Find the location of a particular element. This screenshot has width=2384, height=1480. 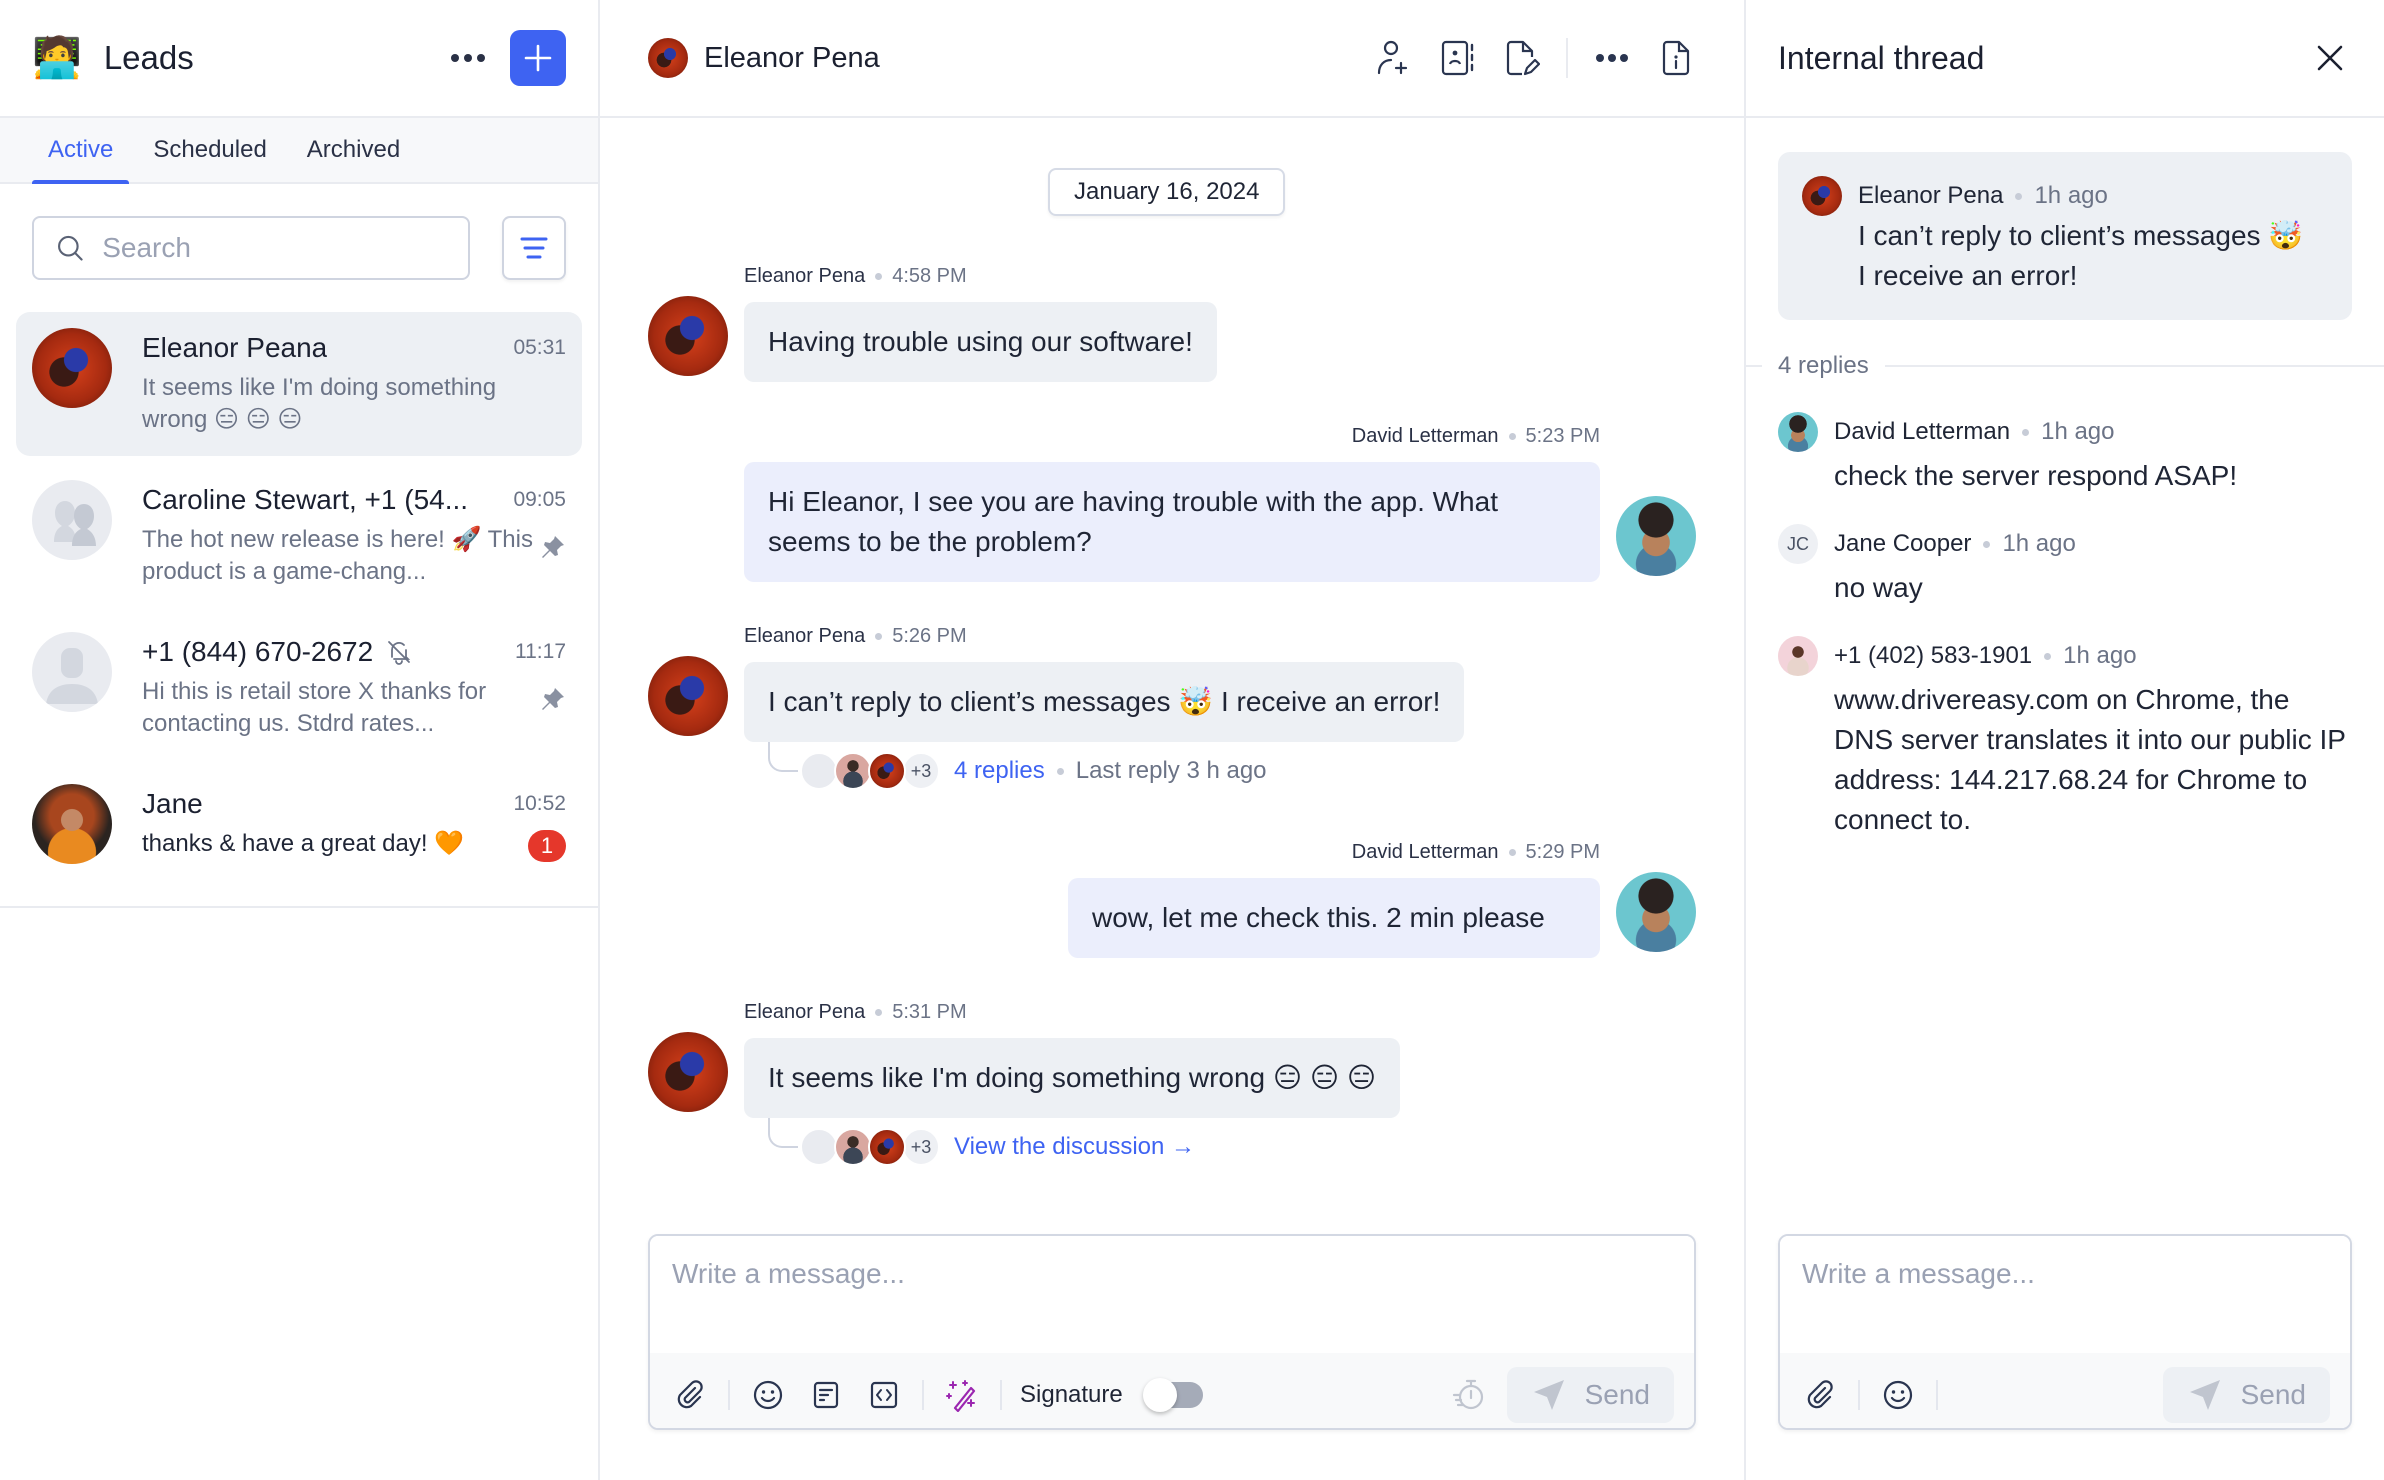

message-line: I can’t reply to client’s messages 🤯 is located at coordinates (2081, 235).